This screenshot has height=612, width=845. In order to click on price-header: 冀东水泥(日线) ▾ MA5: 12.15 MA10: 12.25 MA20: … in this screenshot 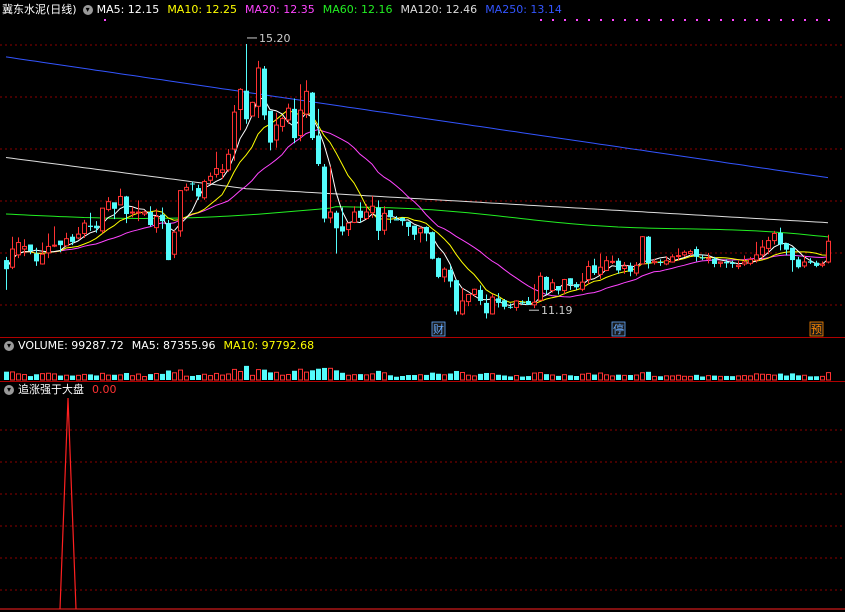, I will do `click(285, 10)`.